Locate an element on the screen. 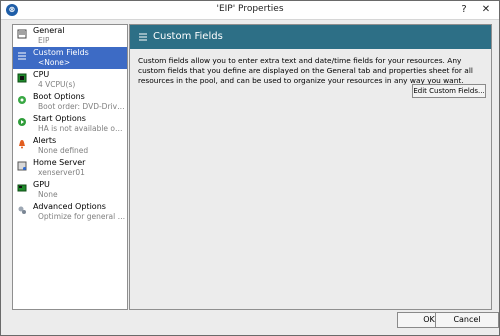 The height and width of the screenshot is (336, 500). gpu-icon is located at coordinates (22, 188).